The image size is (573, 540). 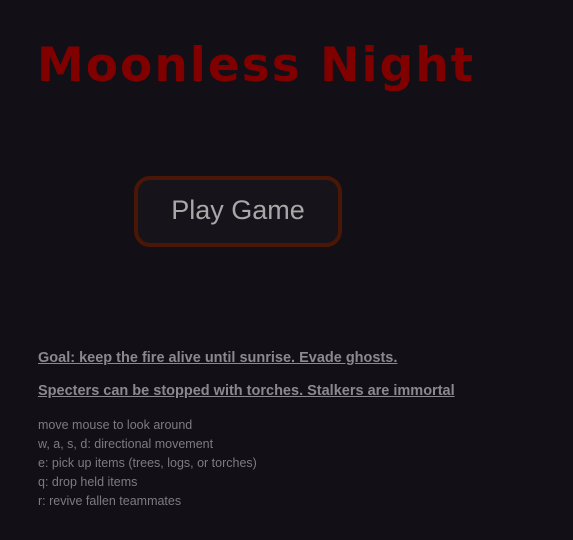 I want to click on play-game-button: Play Game, so click(x=238, y=211).